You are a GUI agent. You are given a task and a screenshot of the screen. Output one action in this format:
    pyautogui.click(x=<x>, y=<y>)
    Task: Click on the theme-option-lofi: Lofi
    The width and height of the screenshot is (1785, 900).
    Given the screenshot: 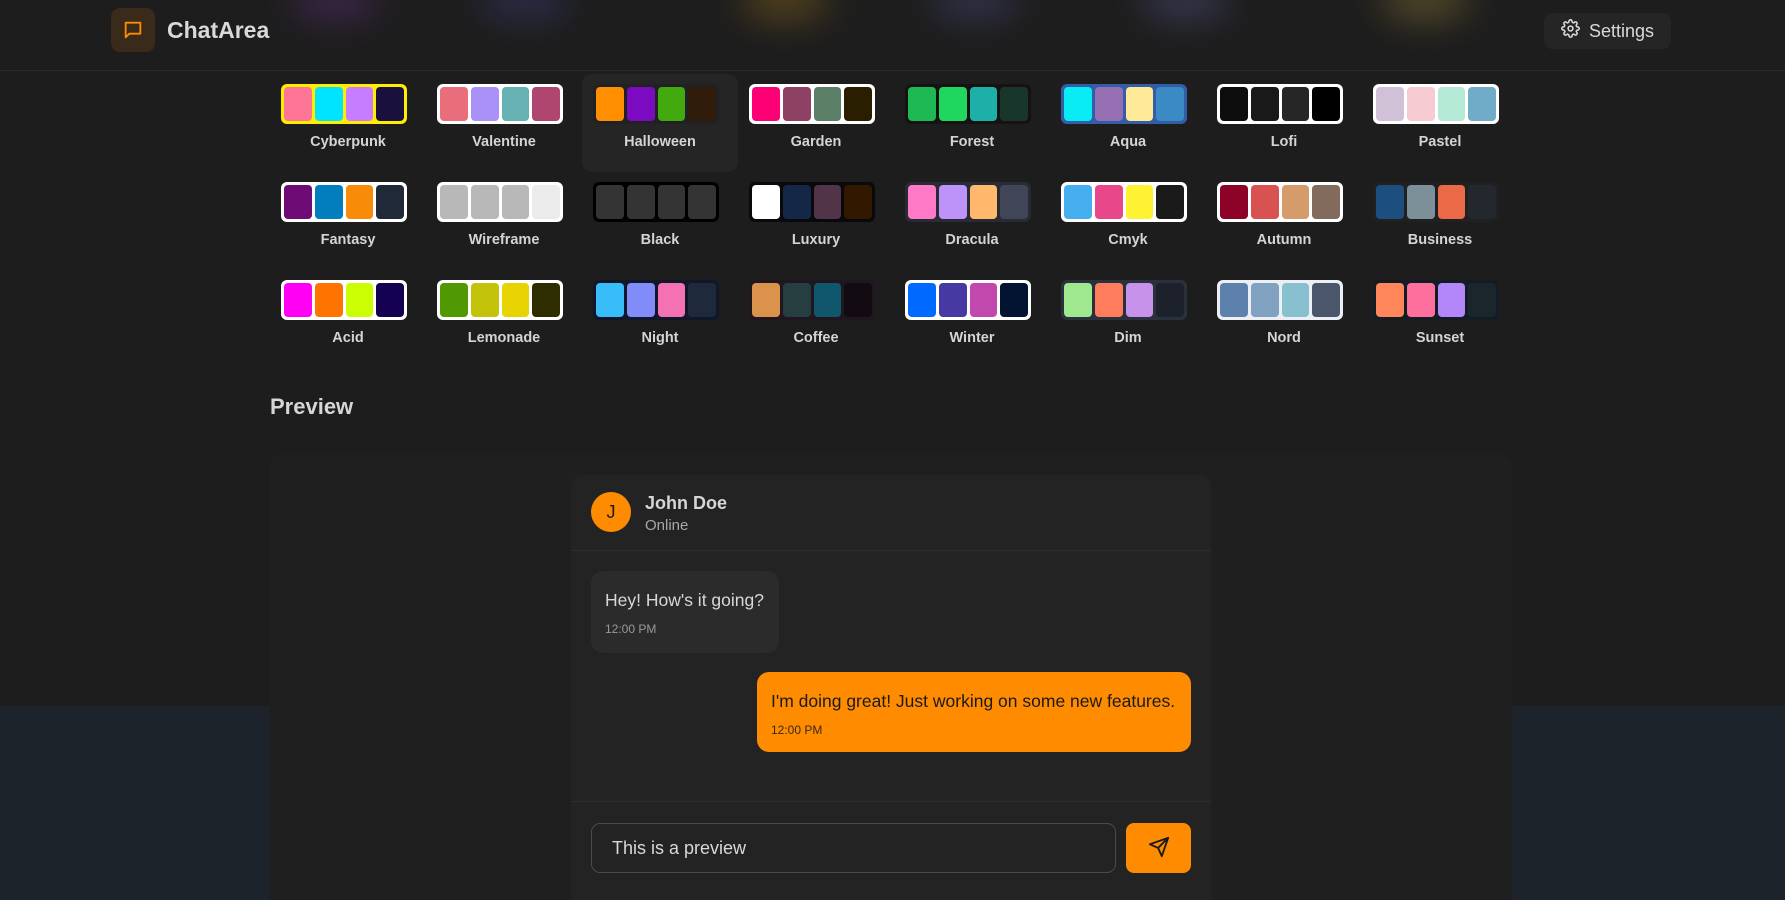 What is the action you would take?
    pyautogui.click(x=1284, y=123)
    